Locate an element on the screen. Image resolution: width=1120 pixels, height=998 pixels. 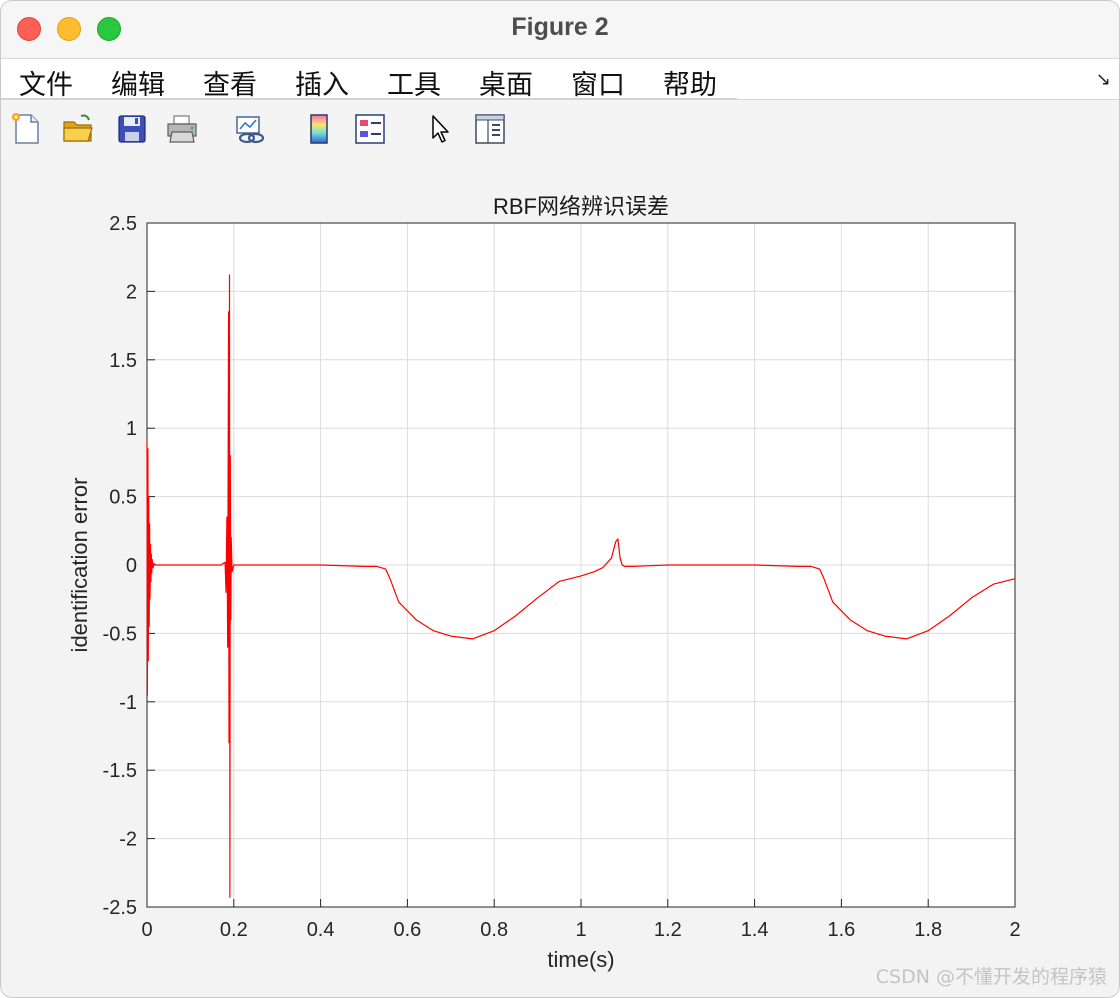
y-tick-label: -0.5 is located at coordinates (120, 634).